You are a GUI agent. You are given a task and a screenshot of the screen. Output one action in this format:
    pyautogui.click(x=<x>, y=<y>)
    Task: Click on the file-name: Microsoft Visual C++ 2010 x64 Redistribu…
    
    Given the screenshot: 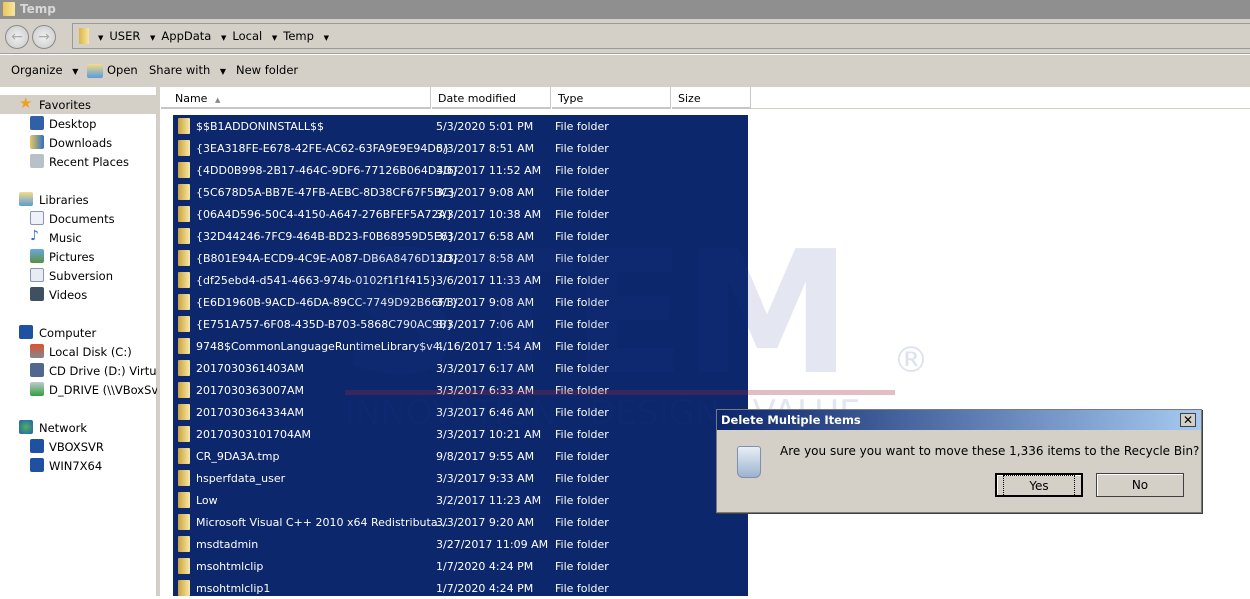 What is the action you would take?
    pyautogui.click(x=322, y=522)
    